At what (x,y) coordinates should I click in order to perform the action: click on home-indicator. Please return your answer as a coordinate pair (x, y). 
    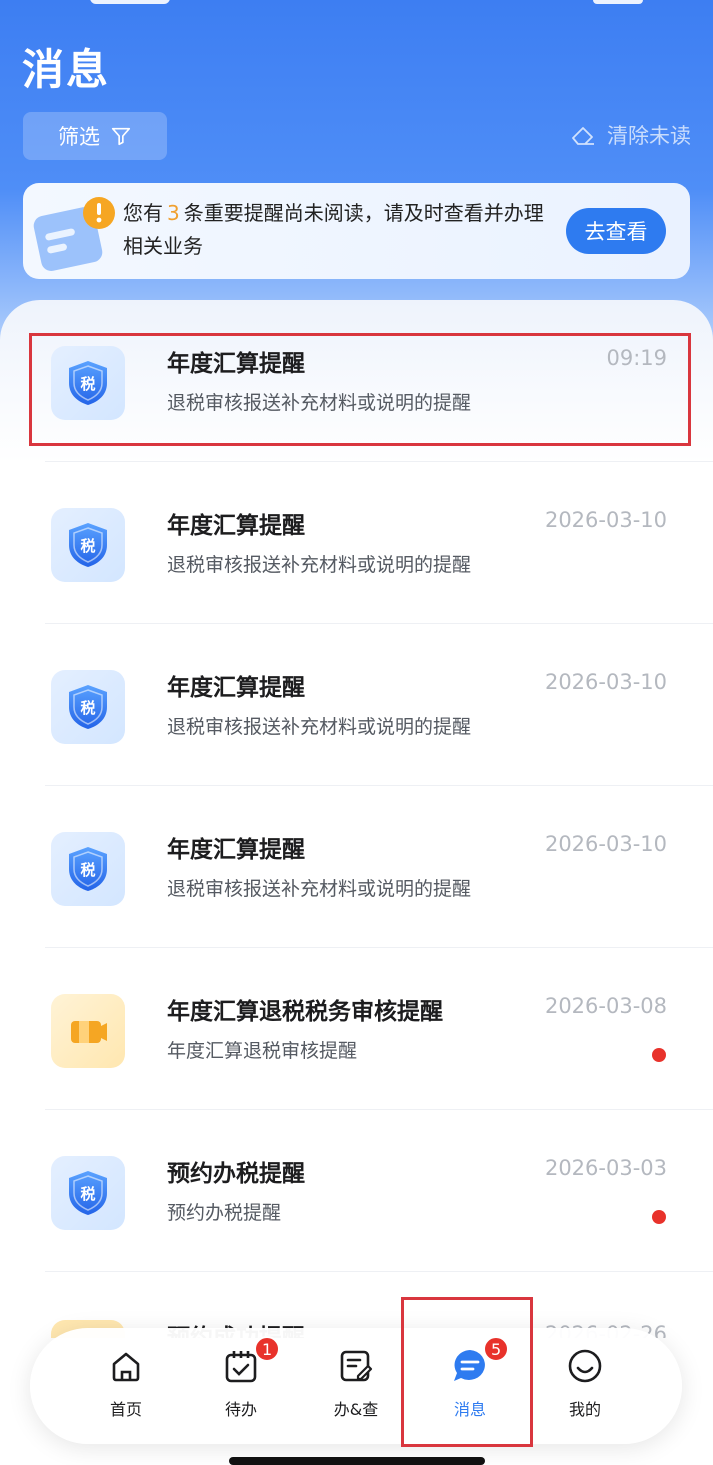
    Looking at the image, I should click on (357, 1461).